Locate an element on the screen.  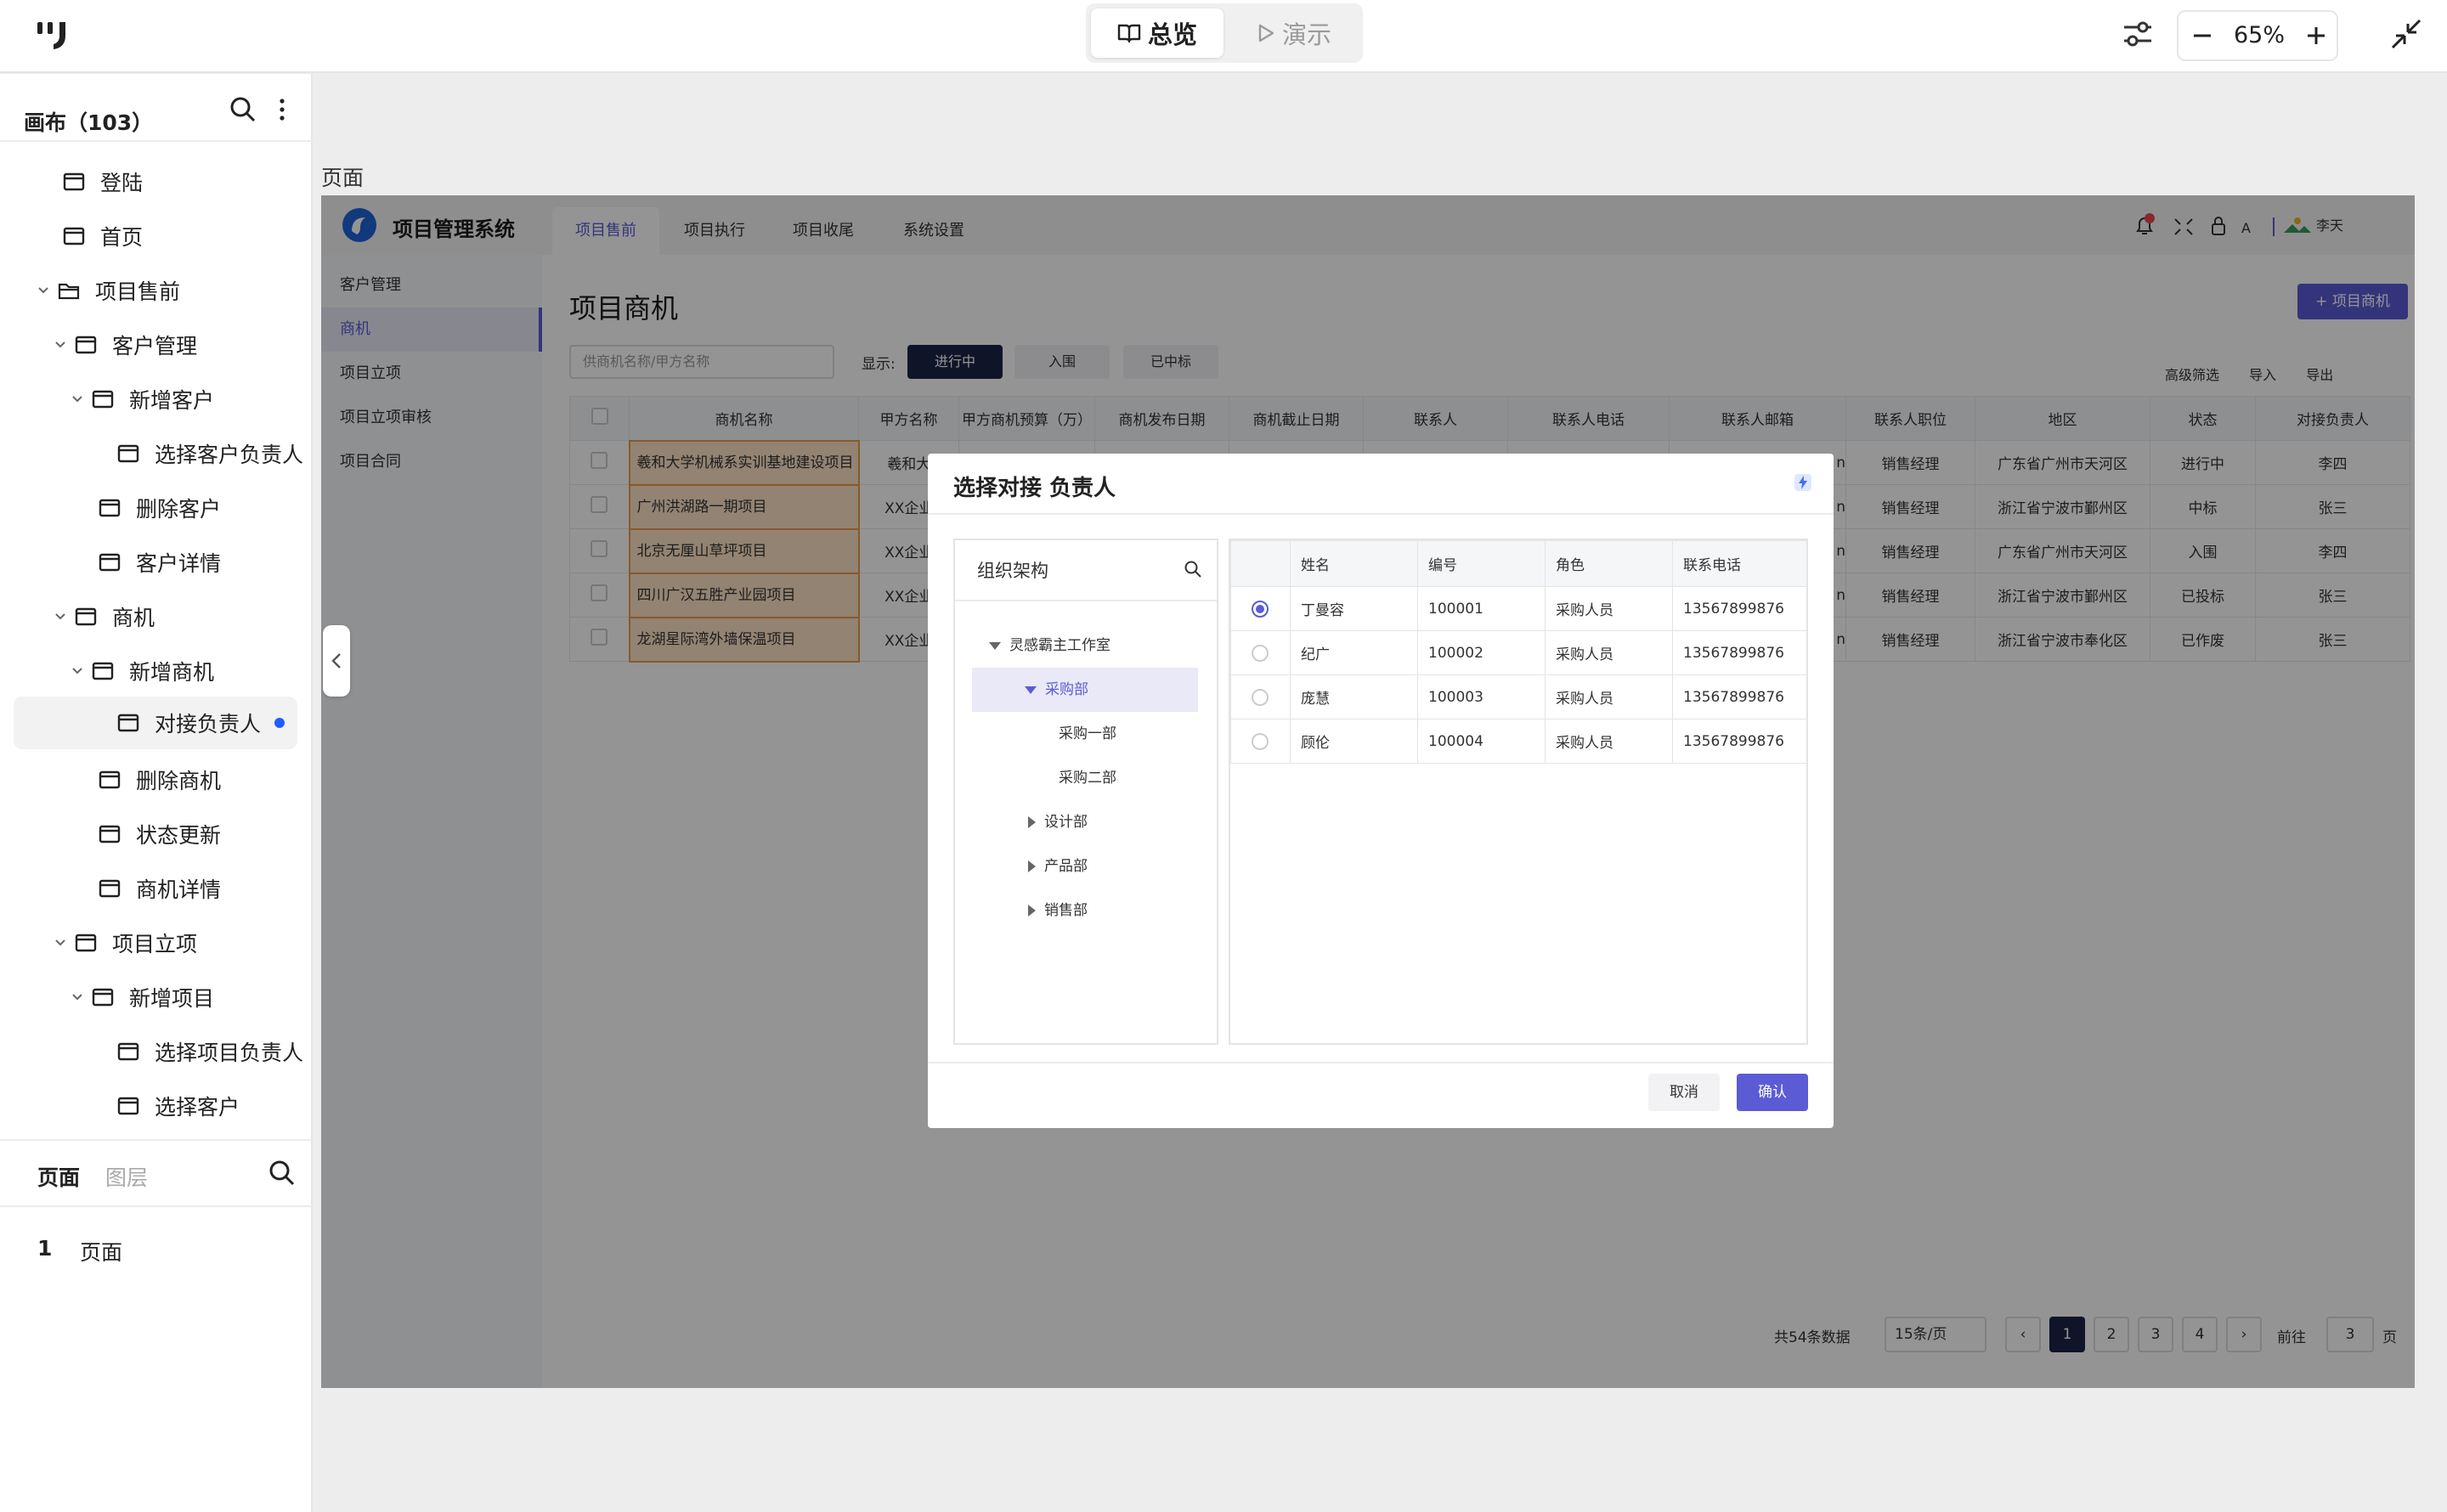
org-node-label: 设计部 is located at coordinates (1066, 822).